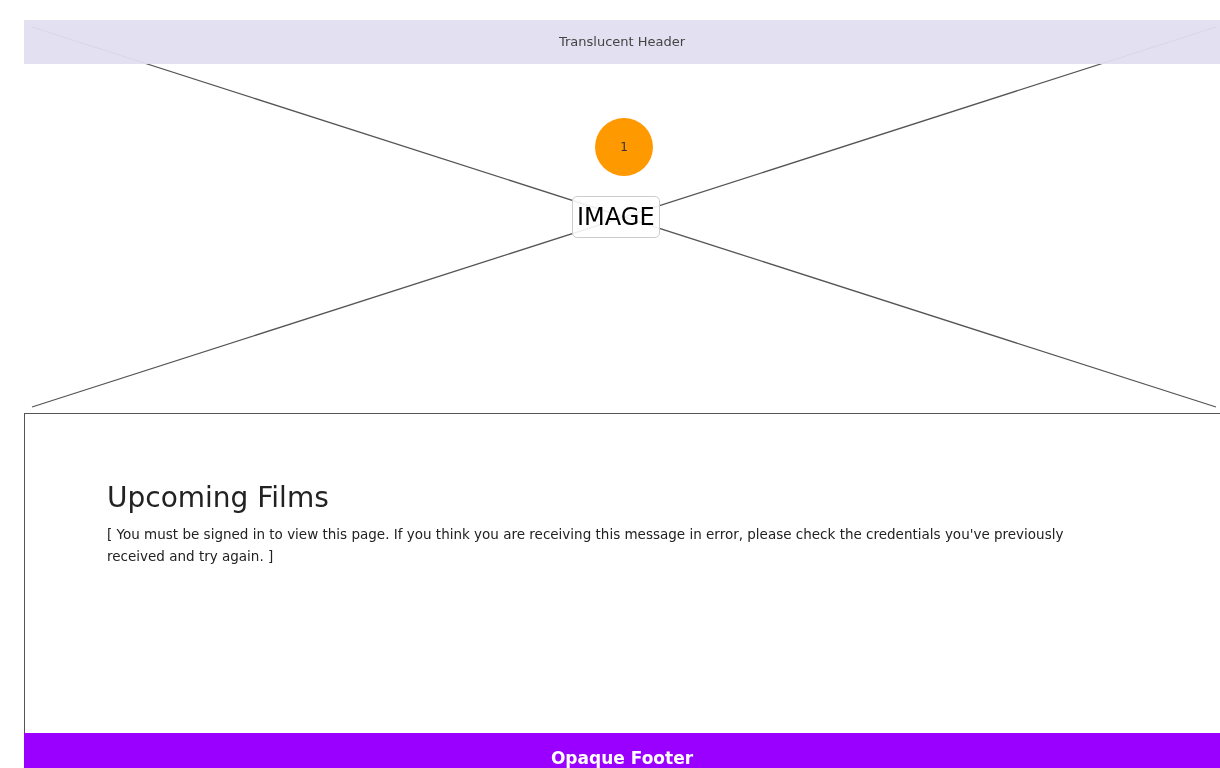  I want to click on header-bar: Translucent Header, so click(622, 42).